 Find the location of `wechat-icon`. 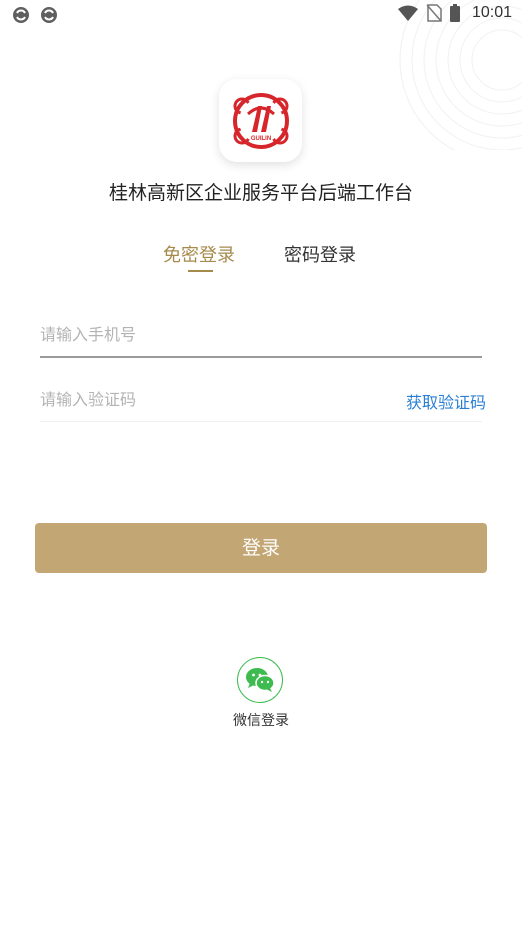

wechat-icon is located at coordinates (260, 680).